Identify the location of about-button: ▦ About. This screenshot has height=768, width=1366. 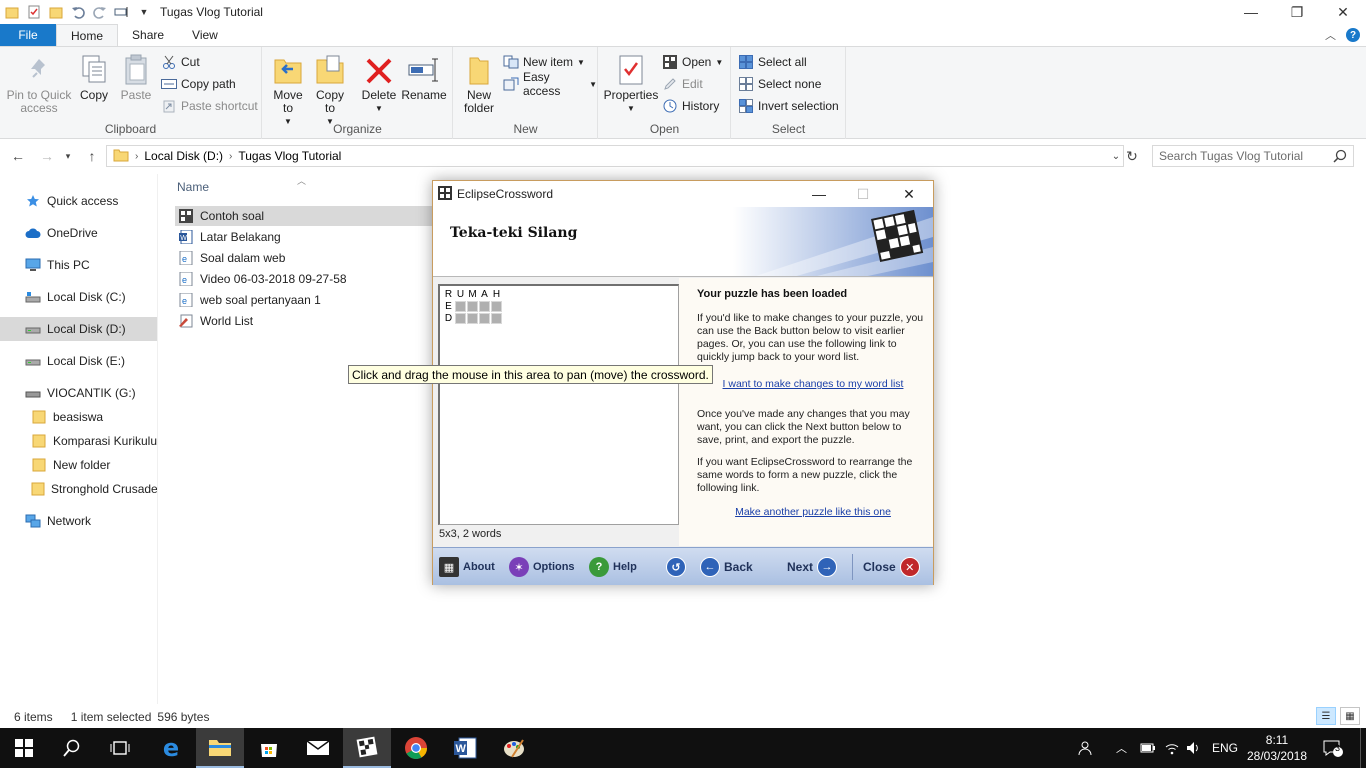
(467, 567).